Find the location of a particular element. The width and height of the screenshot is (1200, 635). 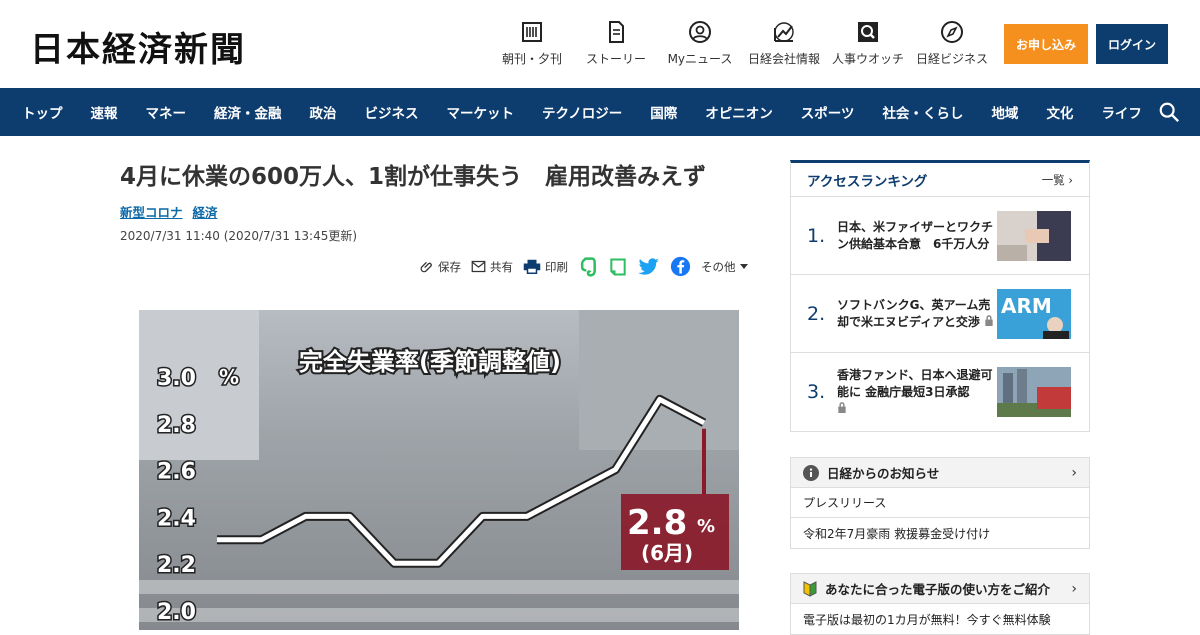

header-nav-label: 日経会社情報 is located at coordinates (783, 59).